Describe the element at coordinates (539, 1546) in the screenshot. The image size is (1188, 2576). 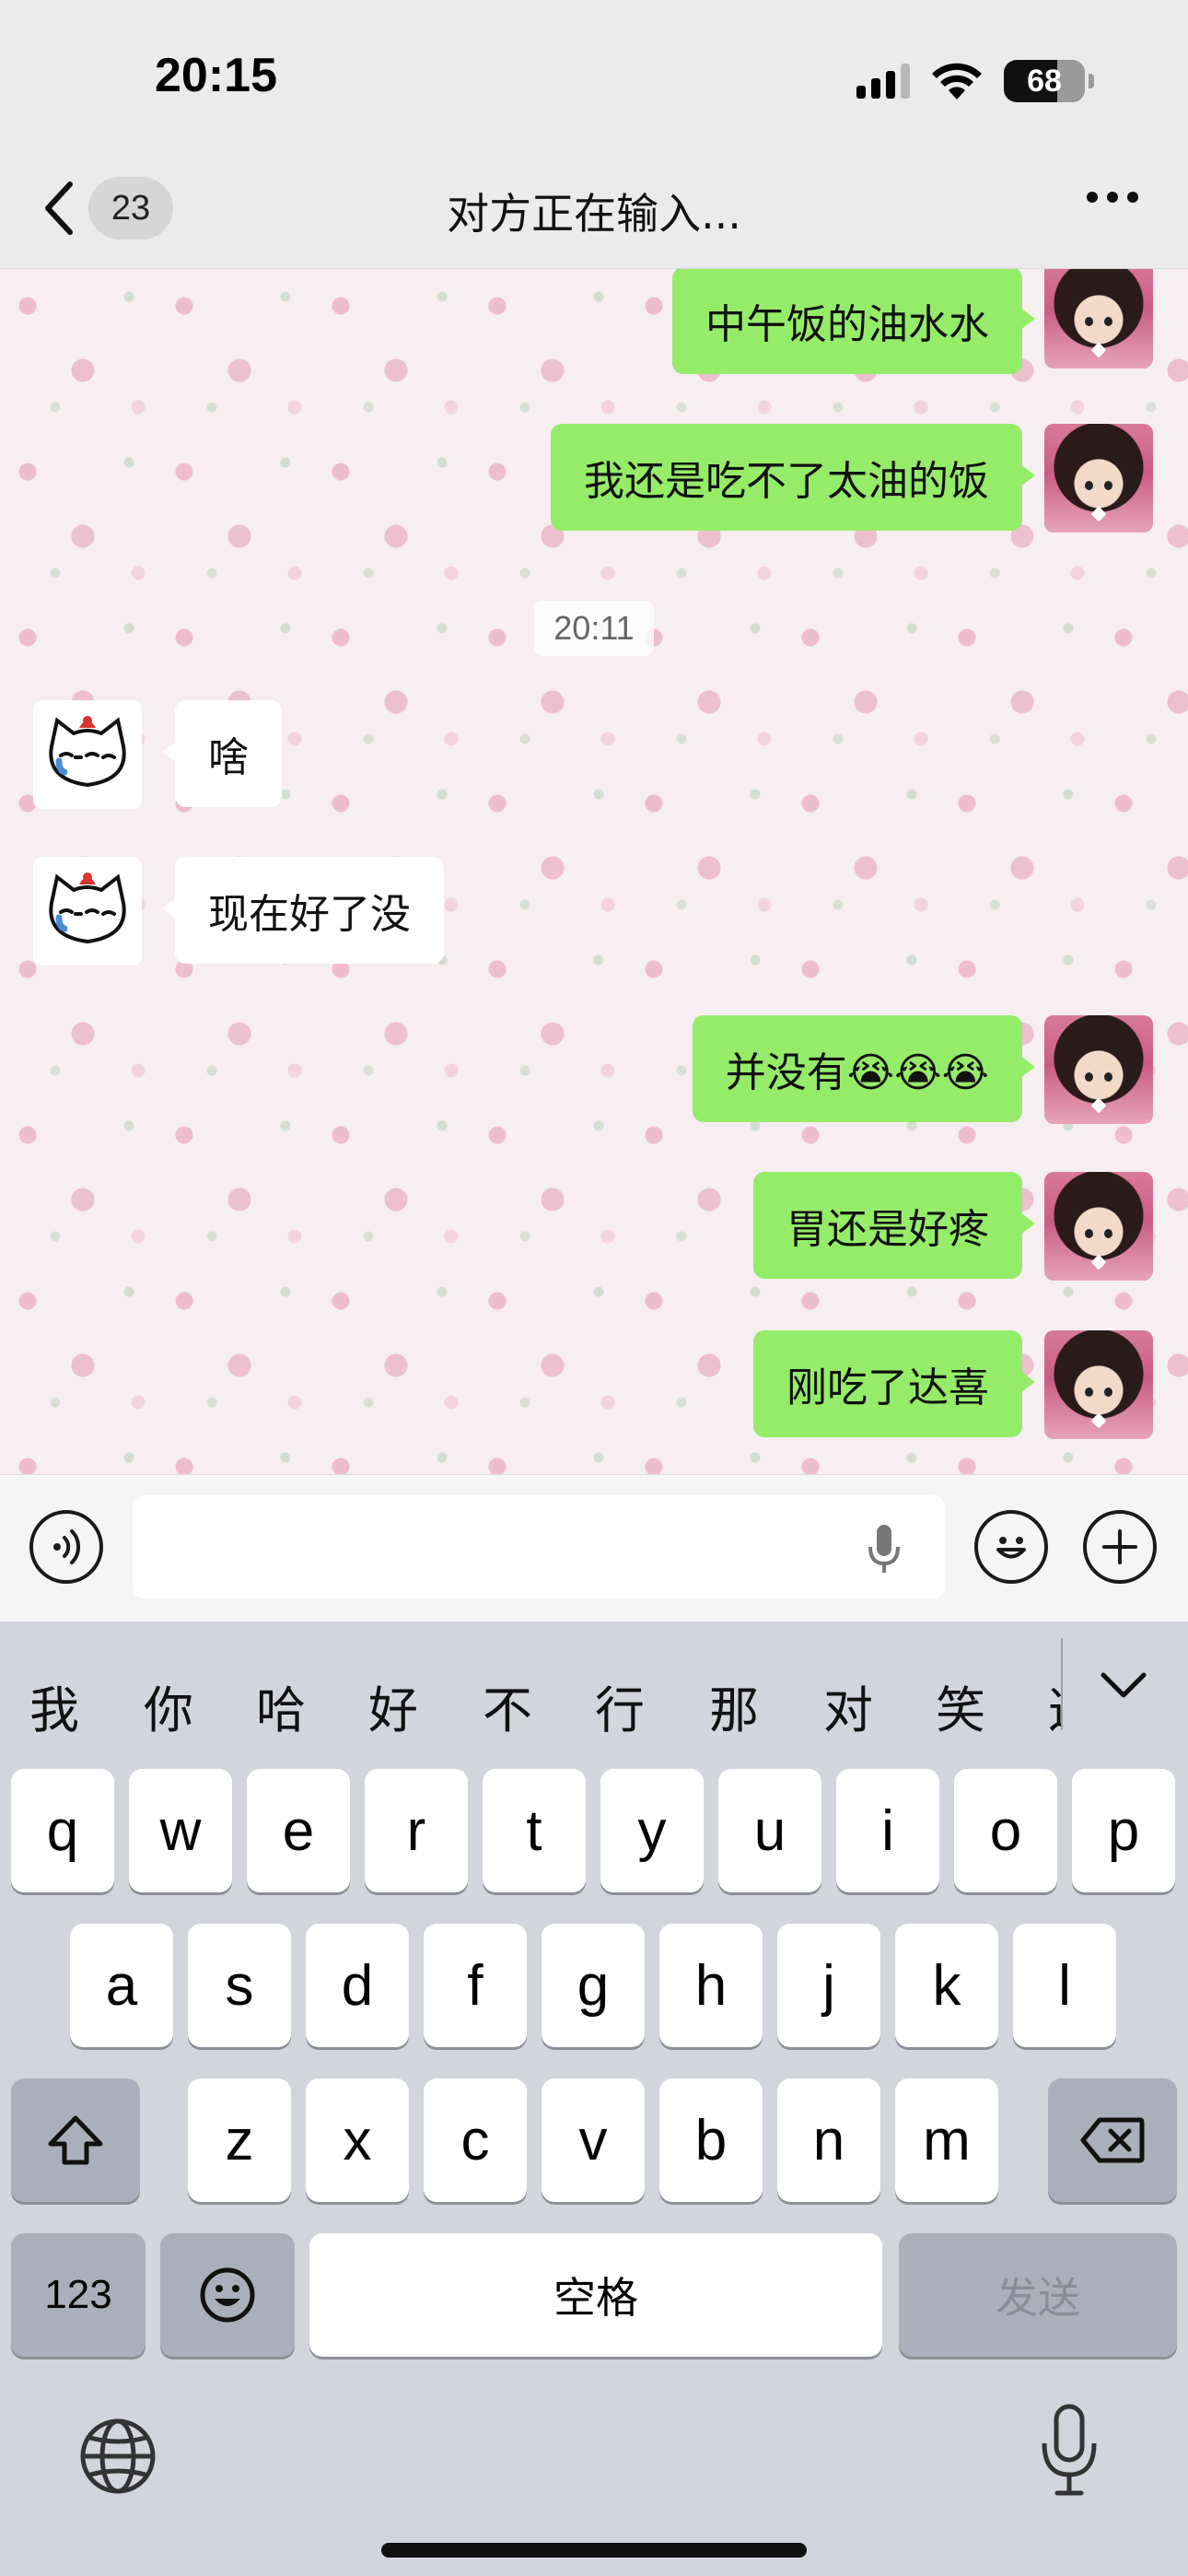
I see `message-text-field` at that location.